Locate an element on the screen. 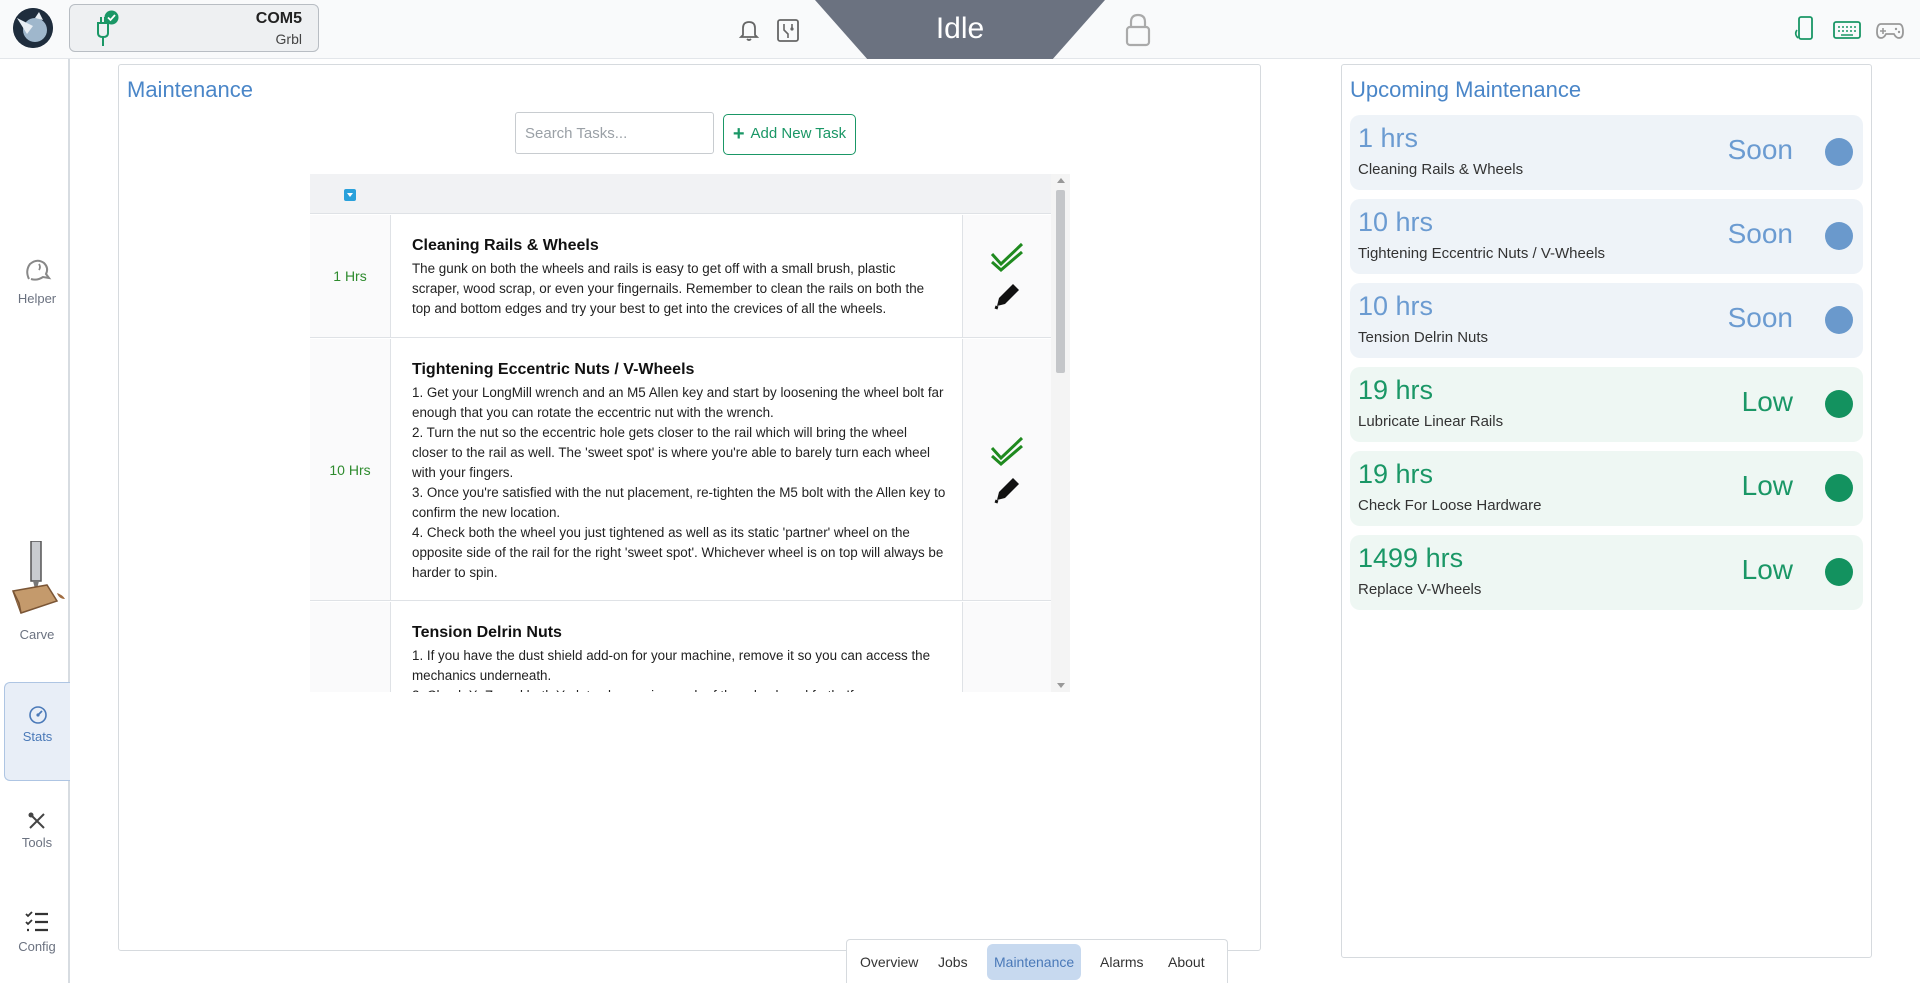 Image resolution: width=1920 pixels, height=983 pixels. upcoming-name: Lubricate Linear Rails is located at coordinates (1431, 421).